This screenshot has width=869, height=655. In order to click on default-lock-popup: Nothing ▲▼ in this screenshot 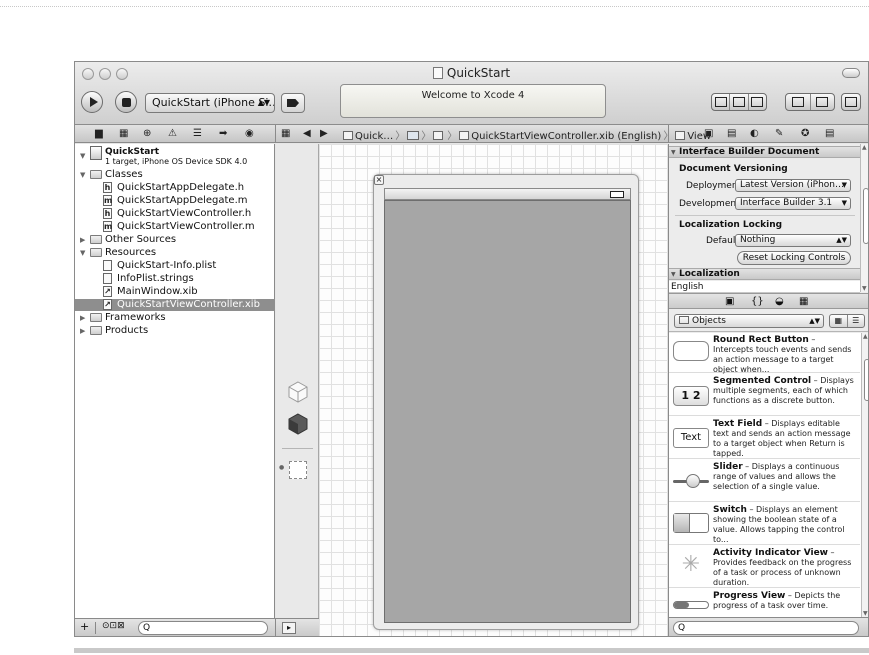, I will do `click(793, 240)`.